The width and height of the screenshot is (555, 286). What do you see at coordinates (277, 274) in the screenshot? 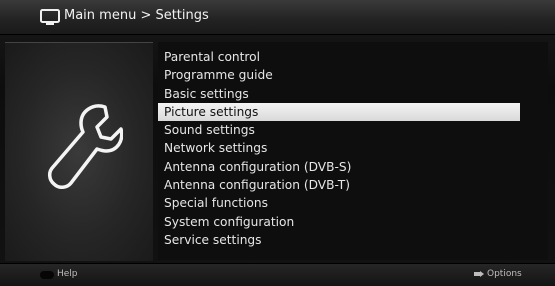
I see `footer-bar: Help Options` at bounding box center [277, 274].